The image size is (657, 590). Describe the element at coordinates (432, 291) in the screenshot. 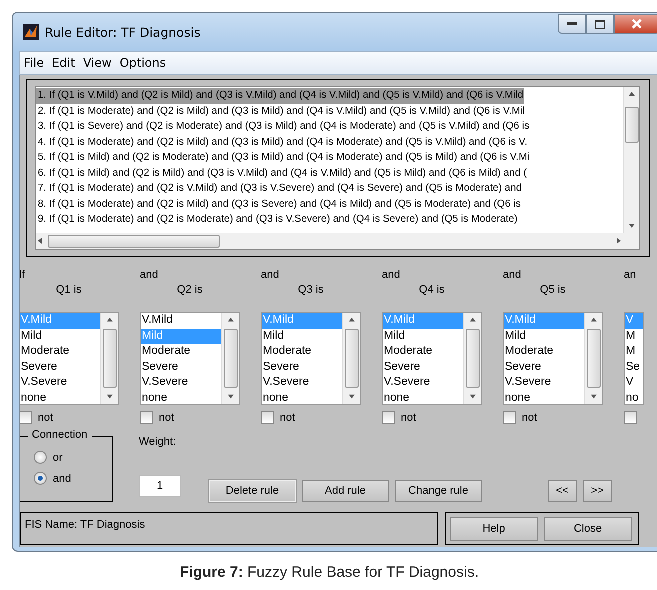

I see `variable-label: Q4 is` at that location.